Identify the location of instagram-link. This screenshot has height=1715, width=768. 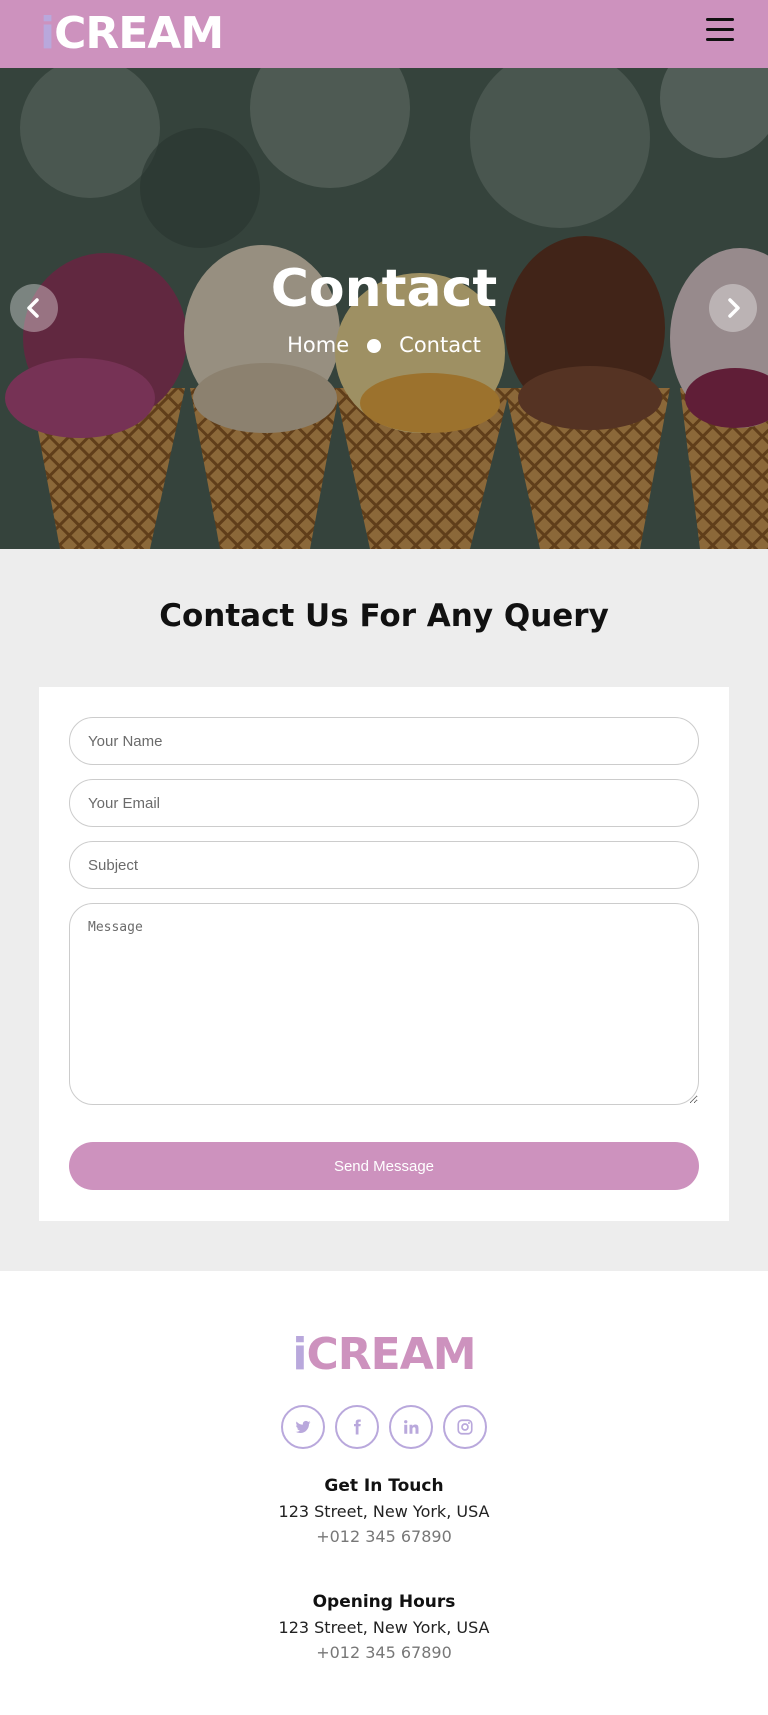
(465, 1427).